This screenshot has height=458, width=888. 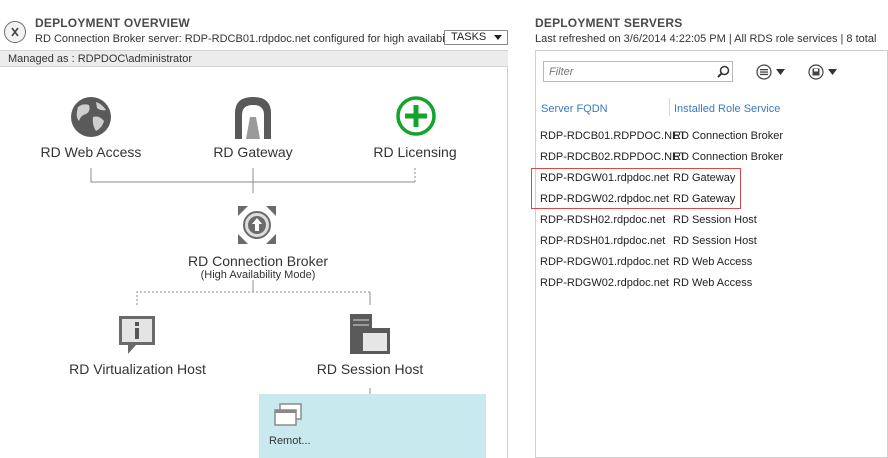 What do you see at coordinates (91, 152) in the screenshot?
I see `node-web-access: RD Web Access` at bounding box center [91, 152].